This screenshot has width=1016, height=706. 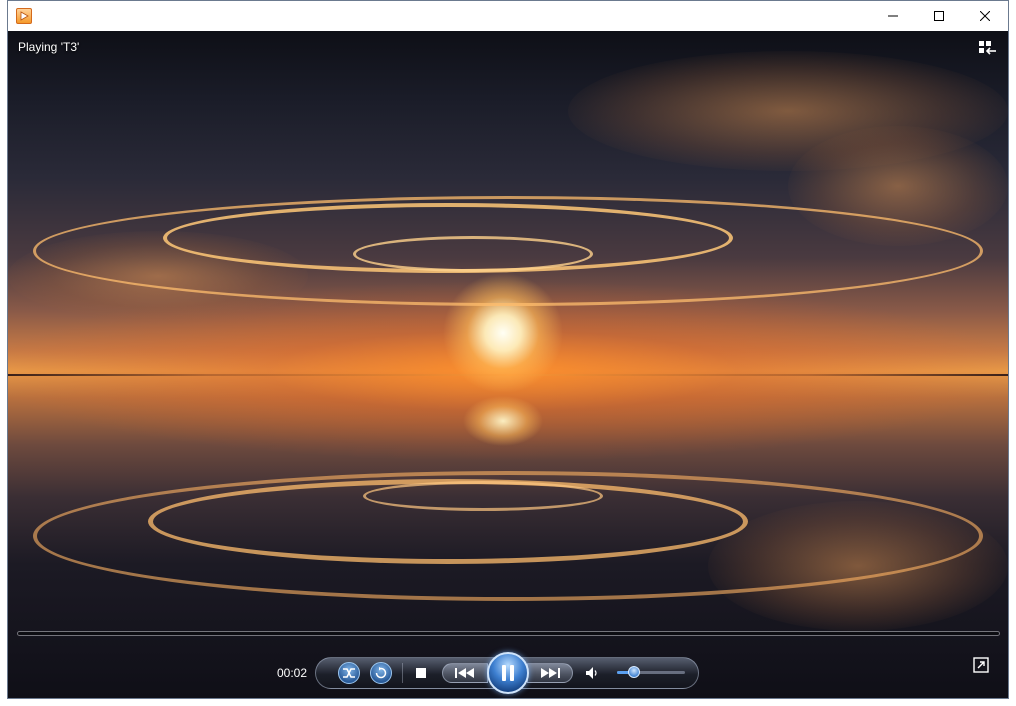 What do you see at coordinates (402, 673) in the screenshot?
I see `control-divider` at bounding box center [402, 673].